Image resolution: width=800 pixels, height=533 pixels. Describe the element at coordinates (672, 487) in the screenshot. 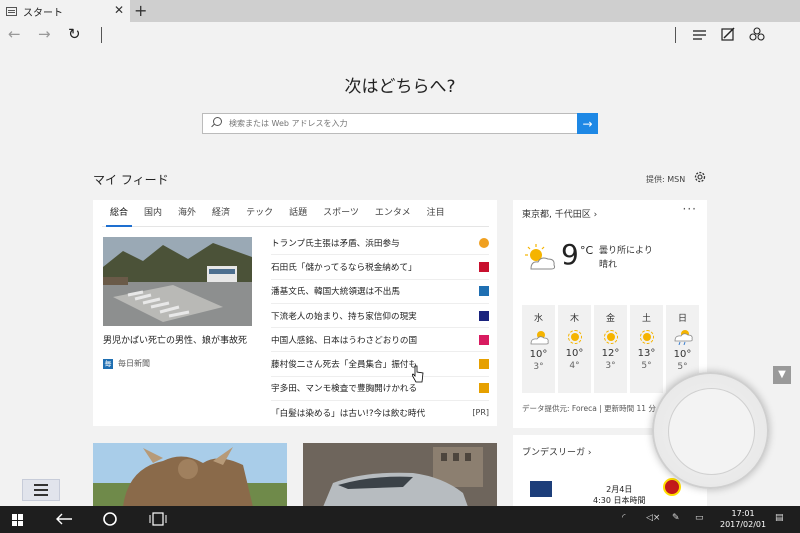

I see `team-logo-icon` at that location.